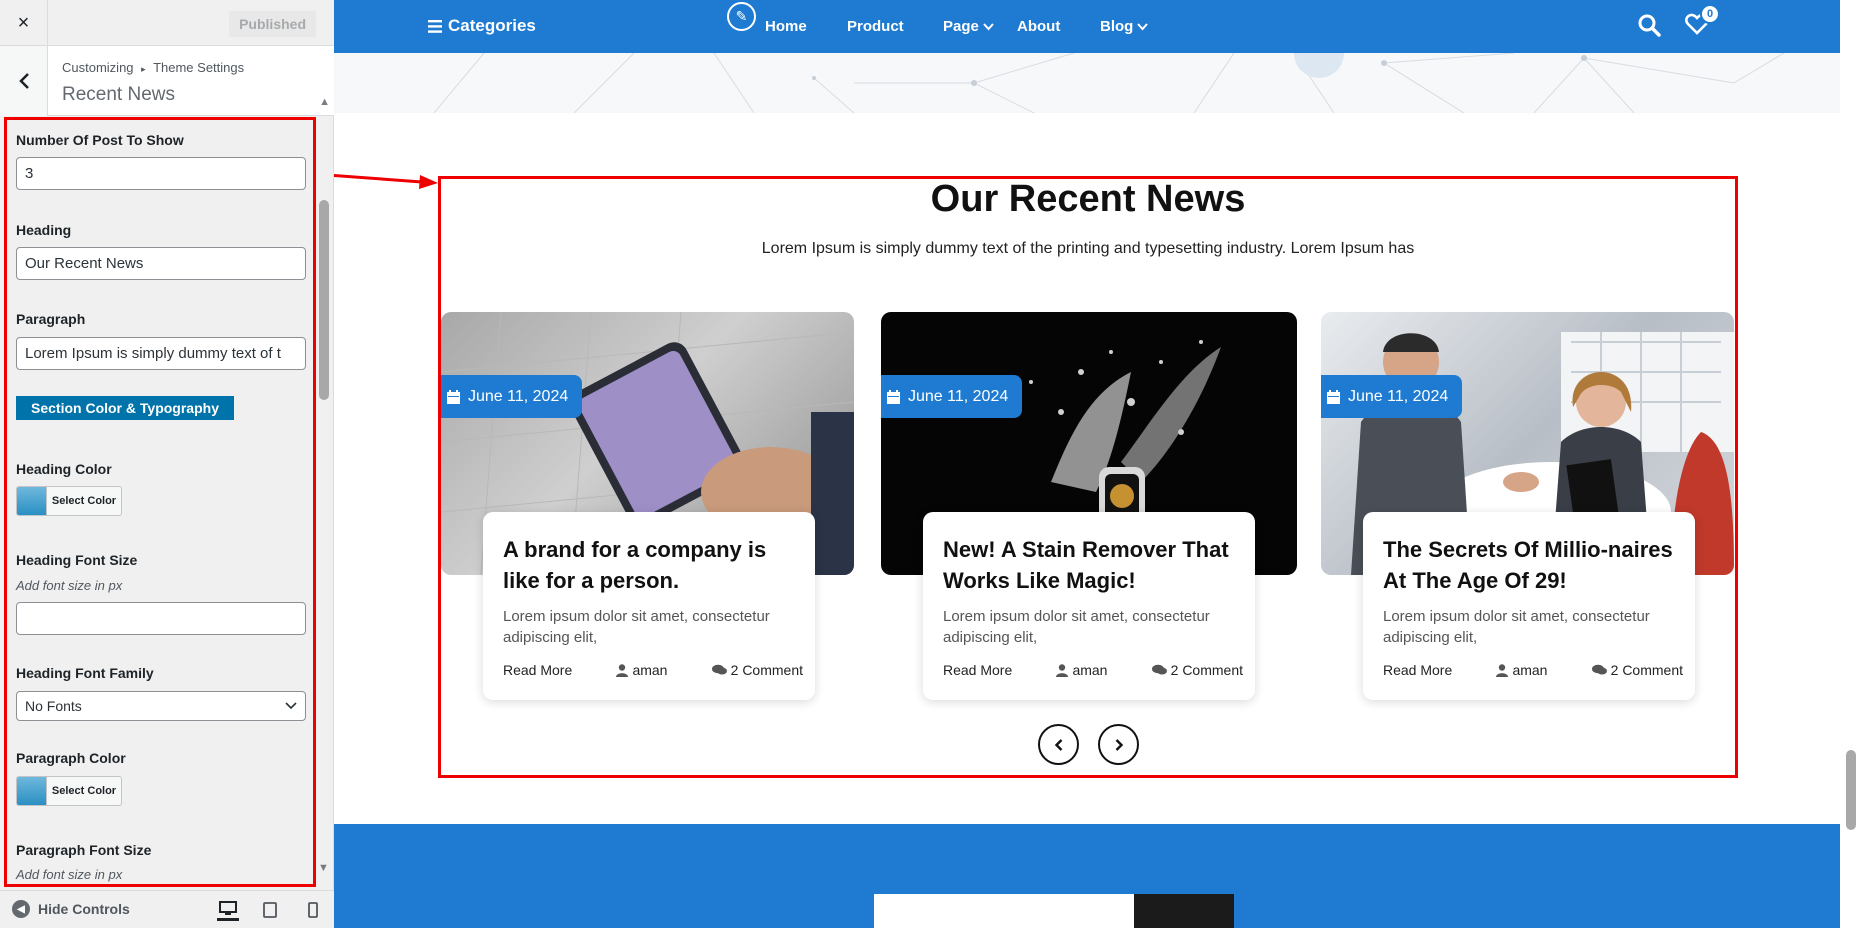 The height and width of the screenshot is (928, 1860). I want to click on heading-input: Our Recent News, so click(161, 263).